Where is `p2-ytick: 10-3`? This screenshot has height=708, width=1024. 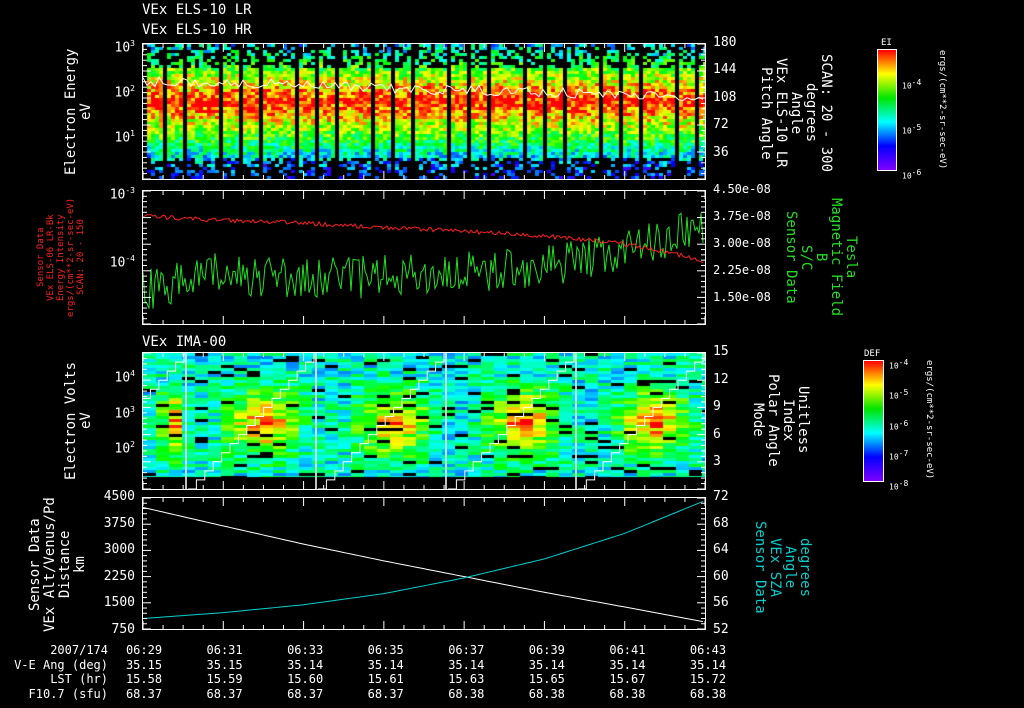
p2-ytick: 10-3 is located at coordinates (122, 194).